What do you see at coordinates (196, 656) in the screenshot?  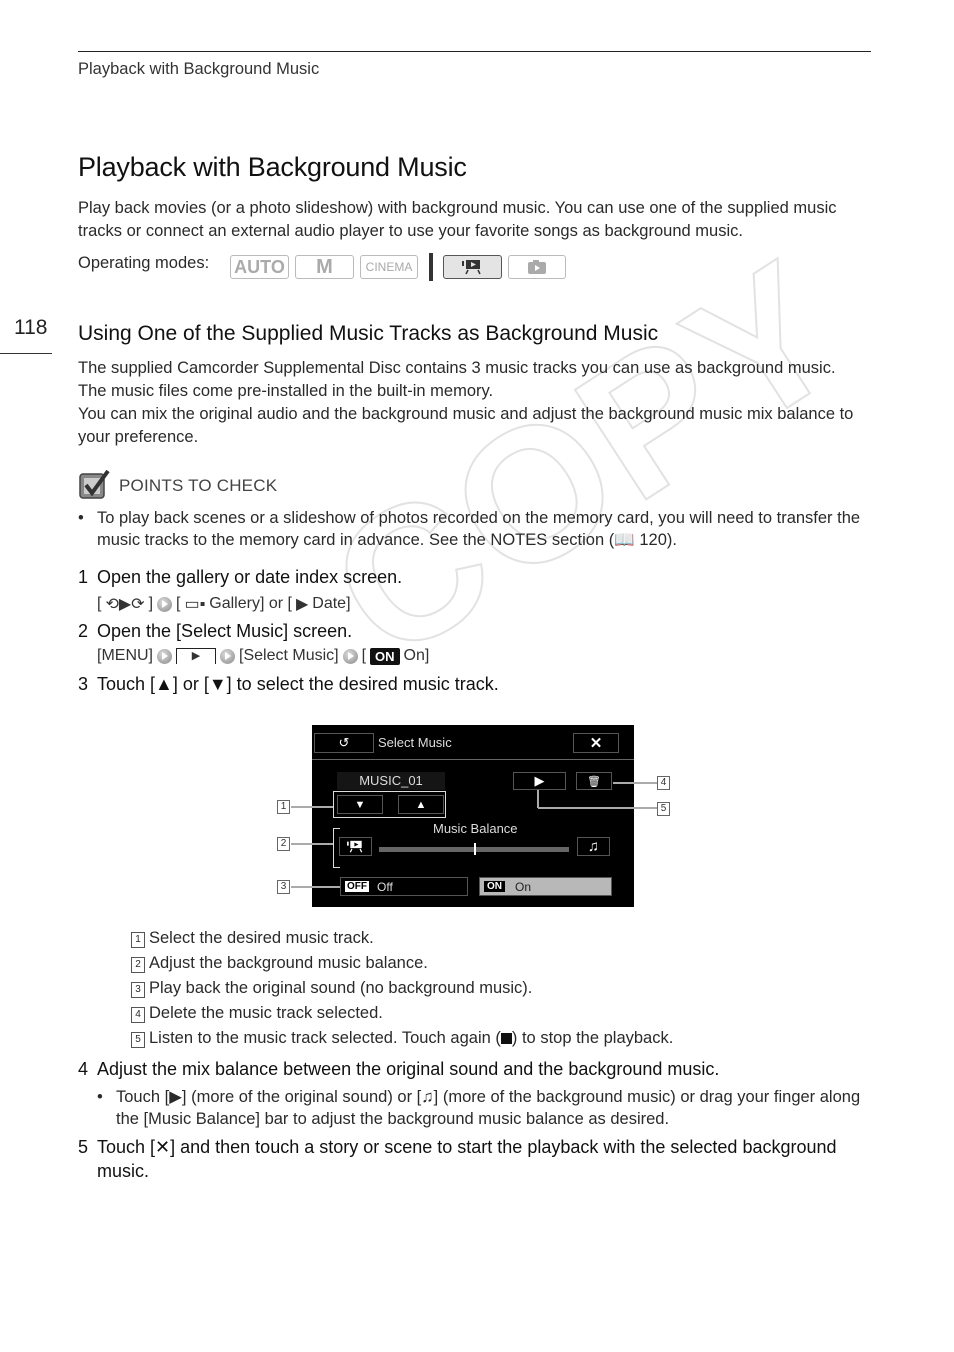 I see `movie-menu-tab-icon: ▶` at bounding box center [196, 656].